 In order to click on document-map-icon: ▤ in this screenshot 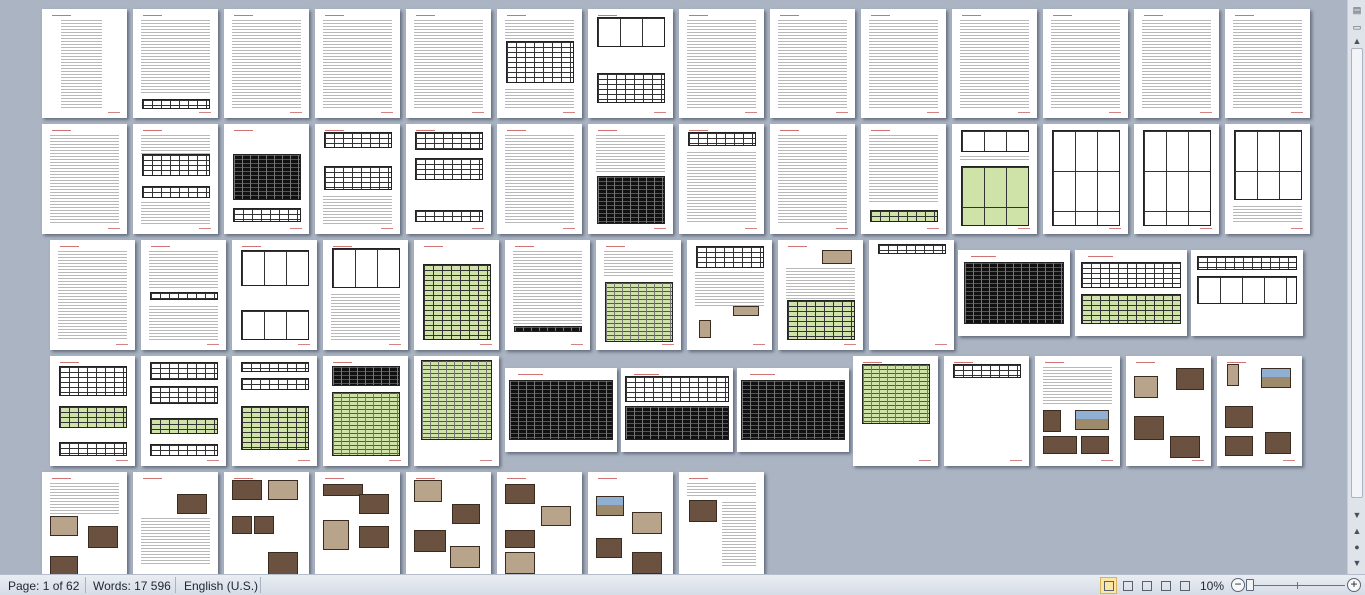, I will do `click(1357, 10)`.